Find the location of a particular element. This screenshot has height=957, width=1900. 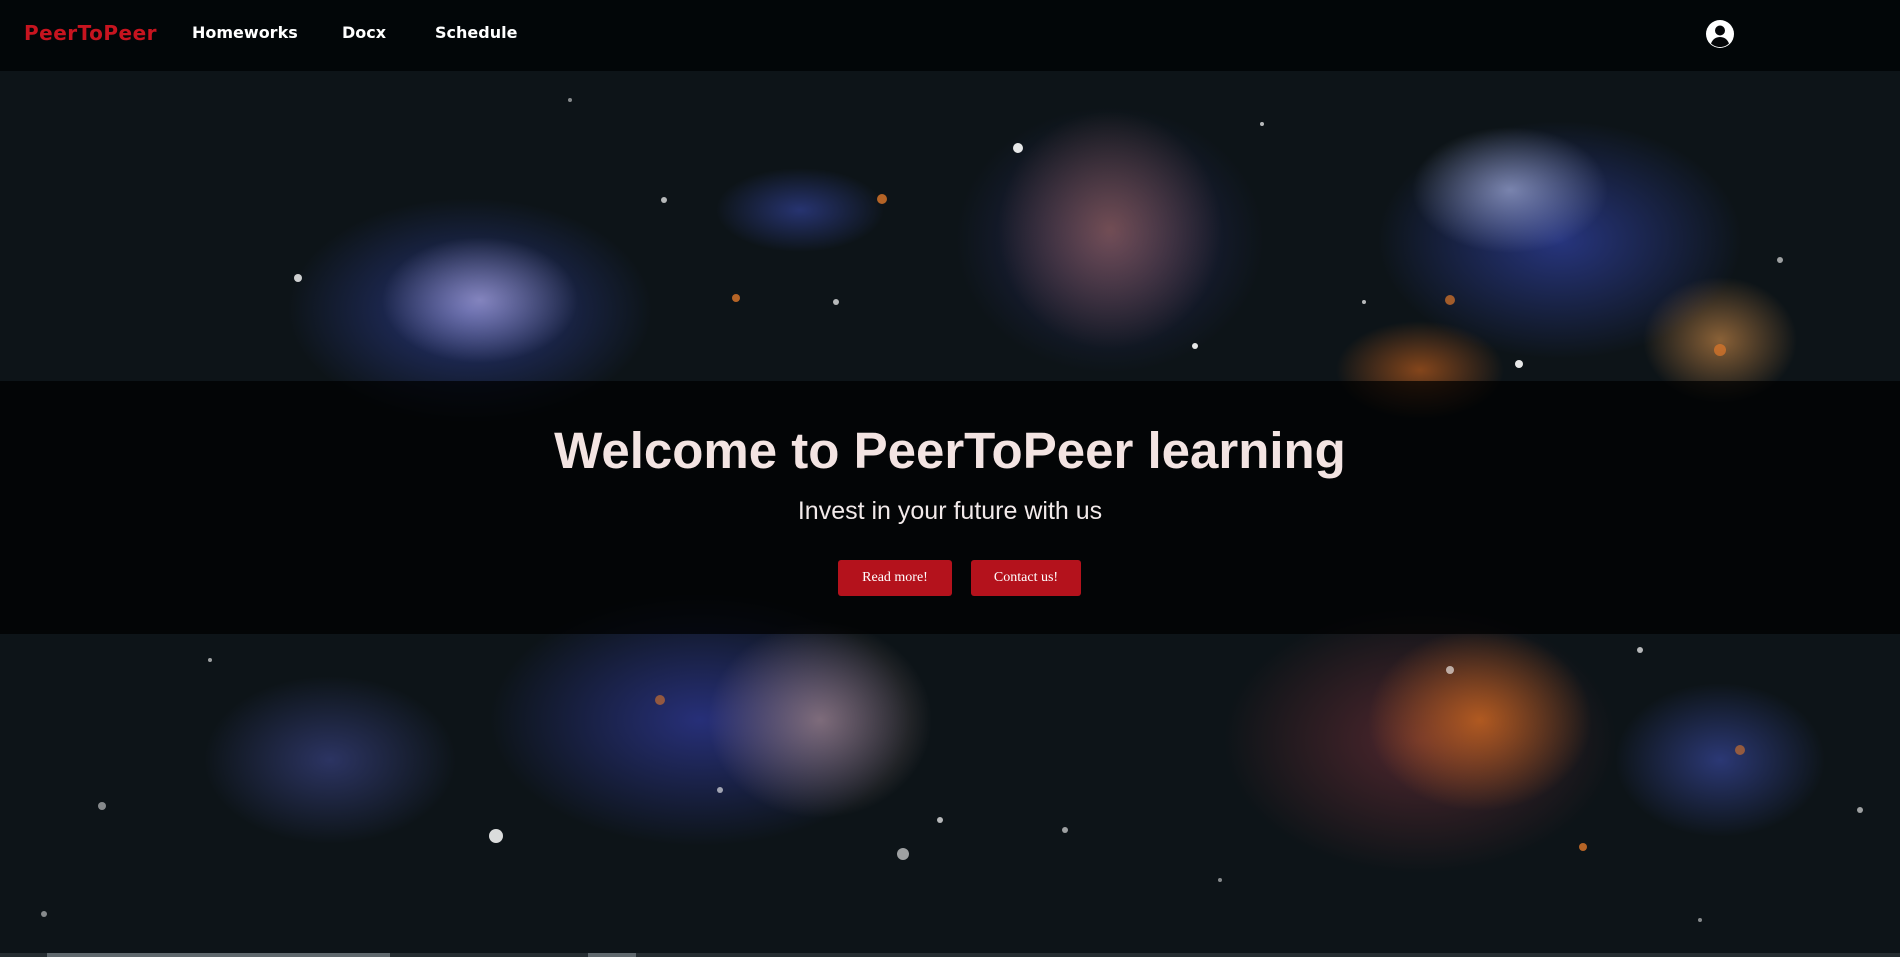

nav-link-schedule: Schedule is located at coordinates (476, 32).